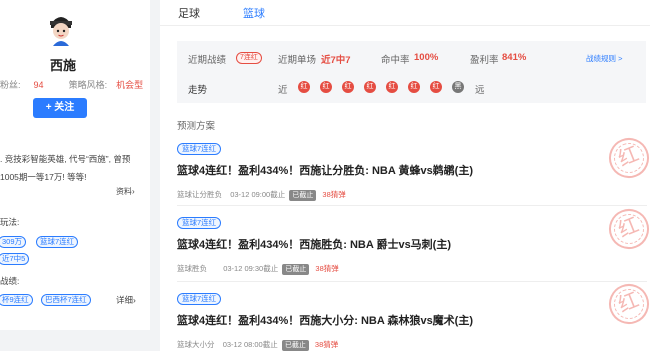 The image size is (650, 351). I want to click on item-meta: 篮球让分胜负 03-12 09:00截止 已截止 38猜弹, so click(261, 195).